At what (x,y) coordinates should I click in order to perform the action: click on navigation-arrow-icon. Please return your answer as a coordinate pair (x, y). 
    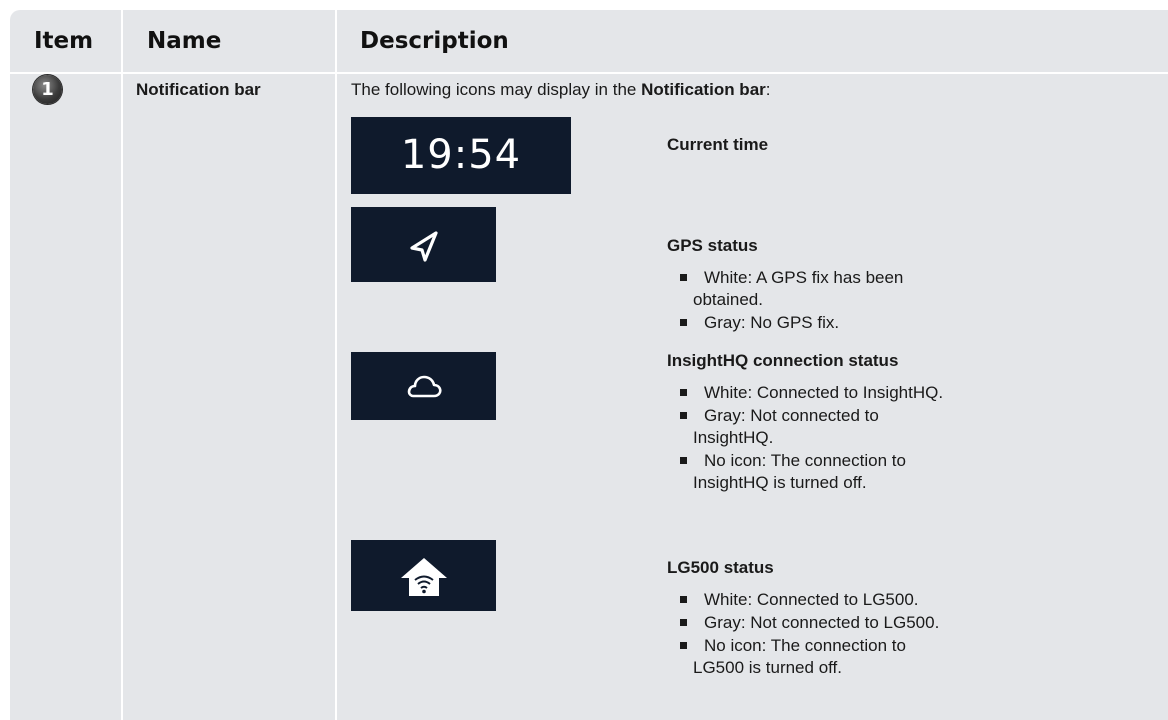
    Looking at the image, I should click on (424, 246).